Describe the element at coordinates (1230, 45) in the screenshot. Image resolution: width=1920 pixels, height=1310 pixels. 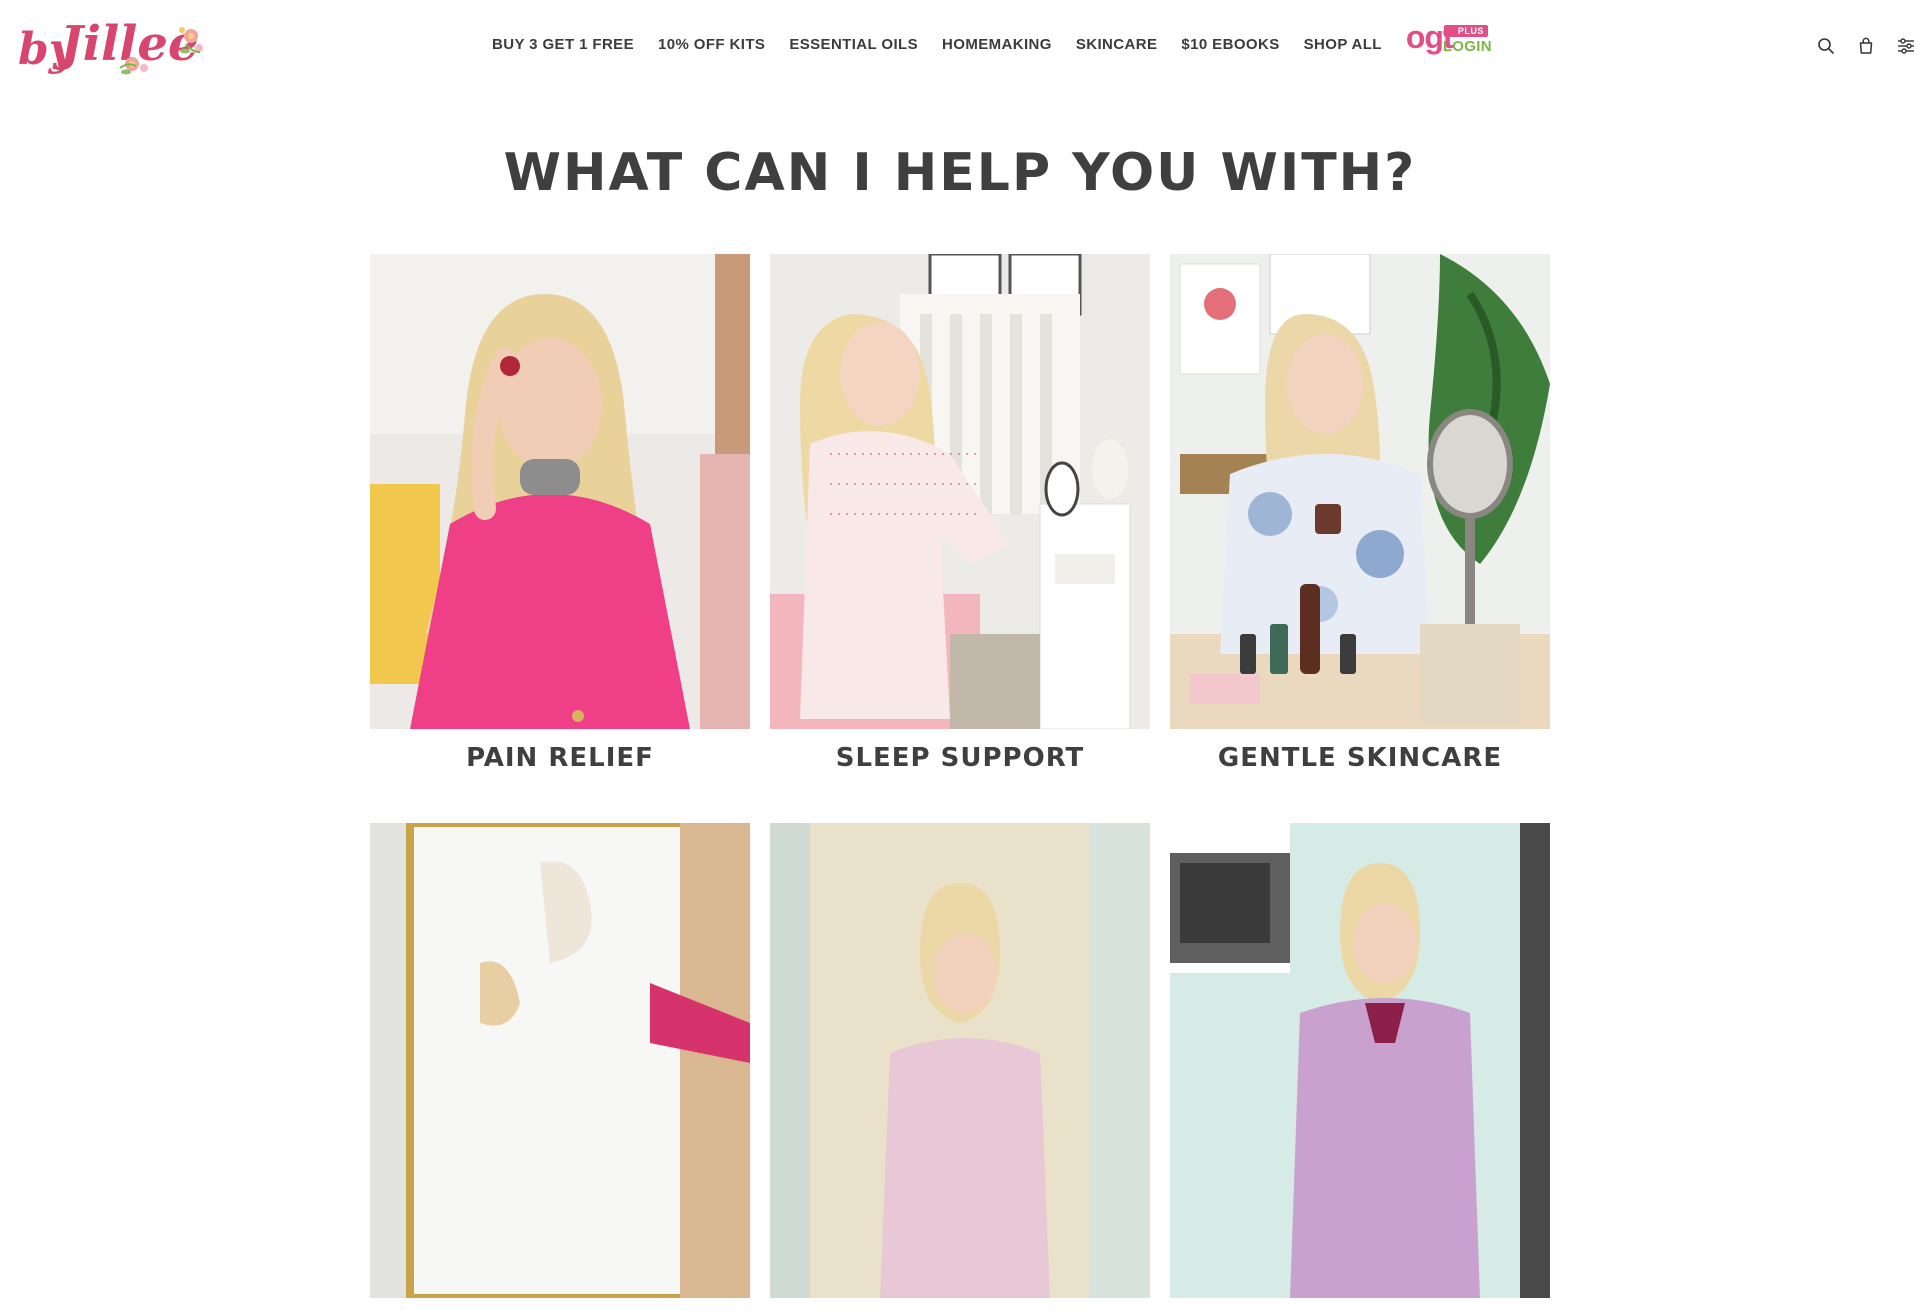
I see `nav-item-10-ebooks: $10 EBOOKS` at that location.